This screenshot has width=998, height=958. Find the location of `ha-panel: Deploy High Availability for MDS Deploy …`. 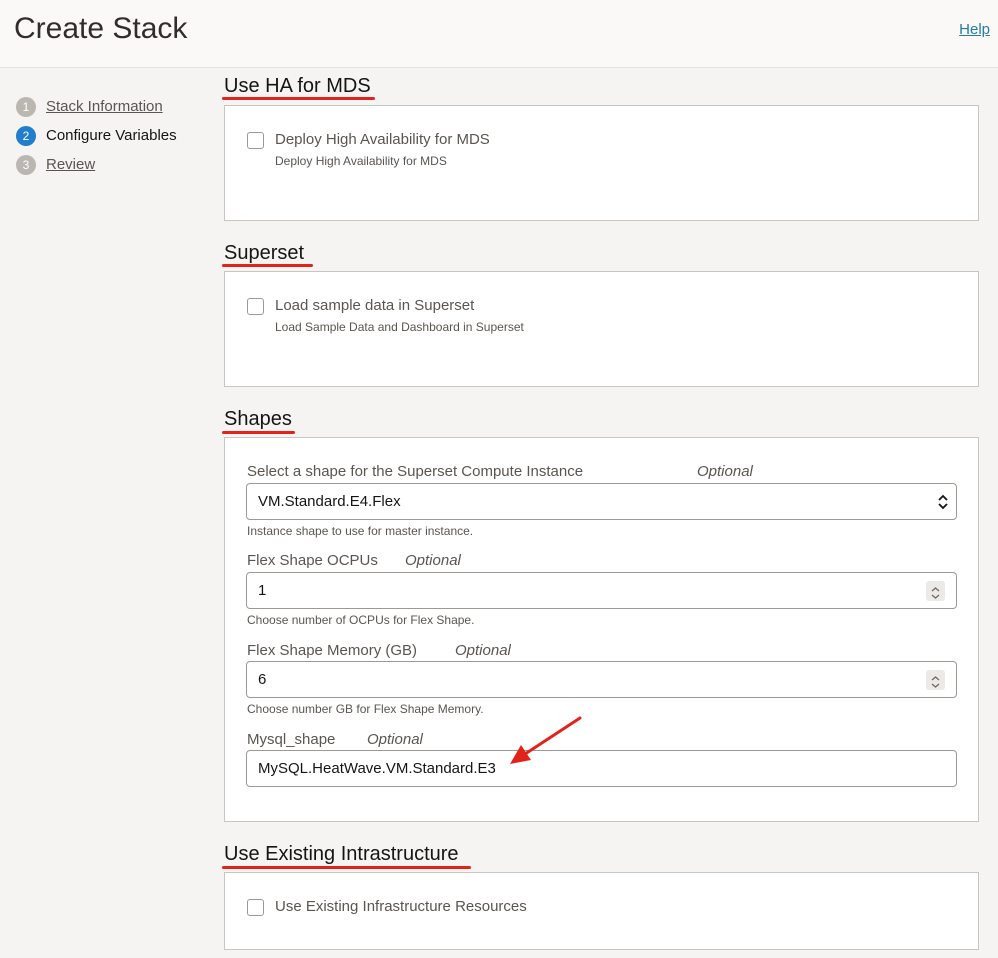

ha-panel: Deploy High Availability for MDS Deploy … is located at coordinates (601, 163).